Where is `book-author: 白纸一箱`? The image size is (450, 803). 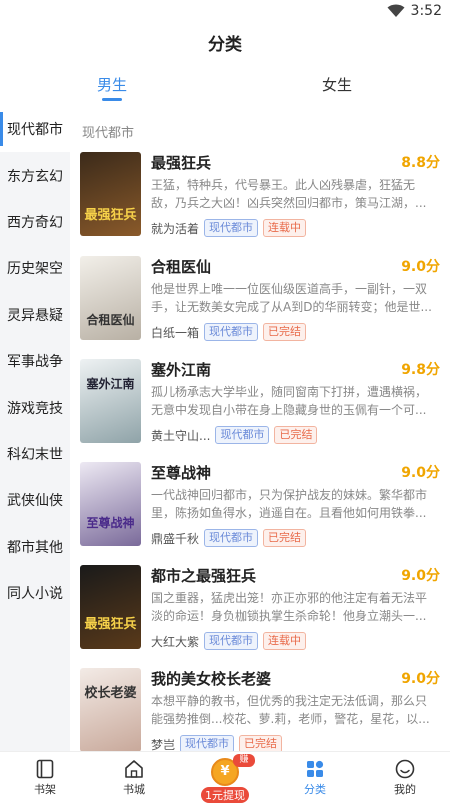 book-author: 白纸一箱 is located at coordinates (175, 332).